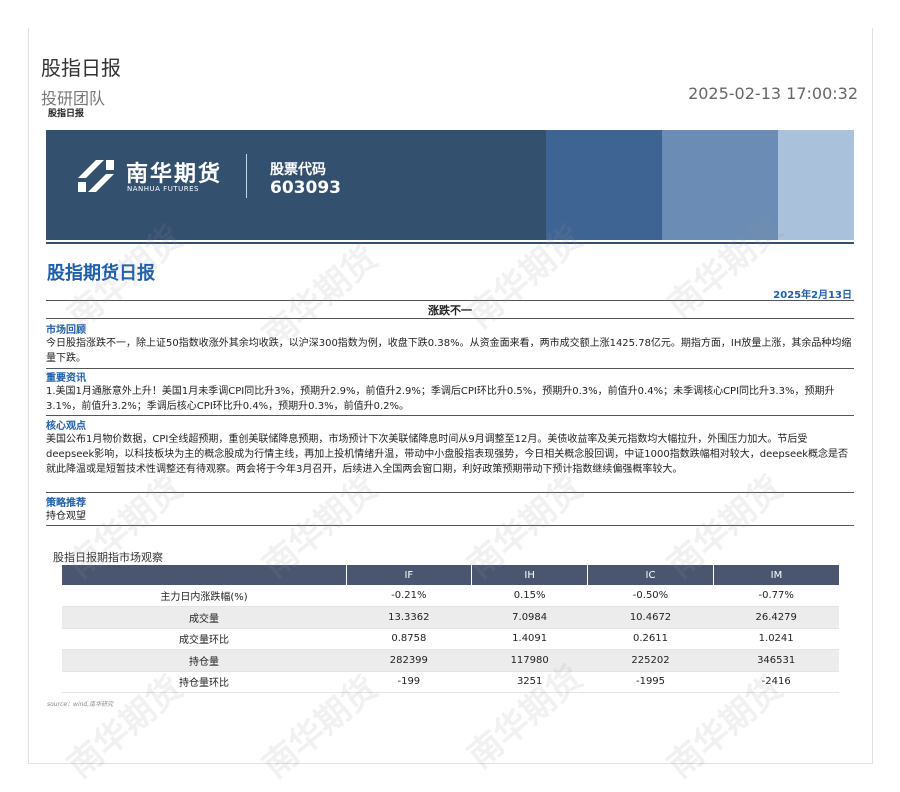  What do you see at coordinates (66, 516) in the screenshot?
I see `section-body-strategy: 持仓观望` at bounding box center [66, 516].